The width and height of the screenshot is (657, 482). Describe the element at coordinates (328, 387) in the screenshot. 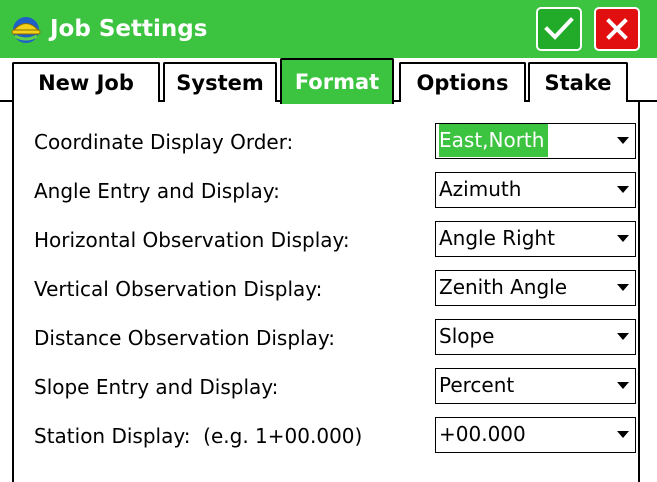

I see `setting-row-slope-entry: Slope Entry and Display: Percent` at that location.